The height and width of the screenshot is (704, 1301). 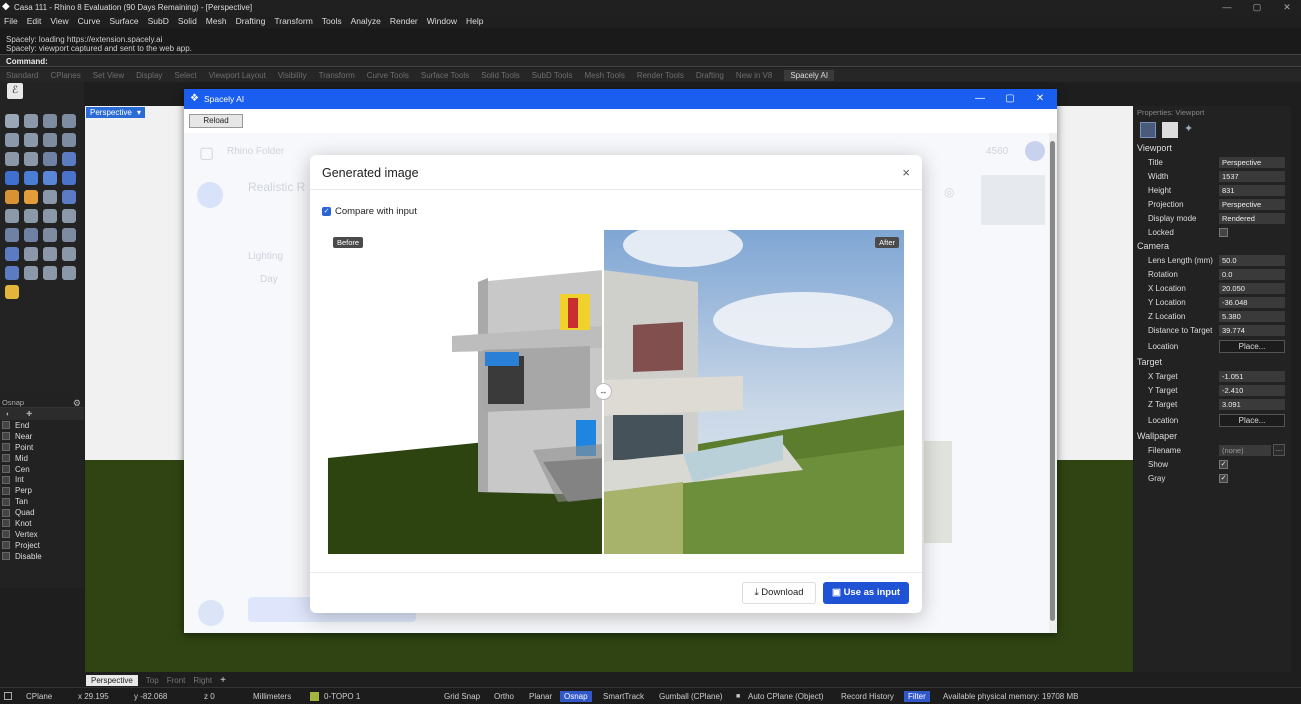 What do you see at coordinates (65, 75) in the screenshot?
I see `tab-cplanes: CPlanes` at bounding box center [65, 75].